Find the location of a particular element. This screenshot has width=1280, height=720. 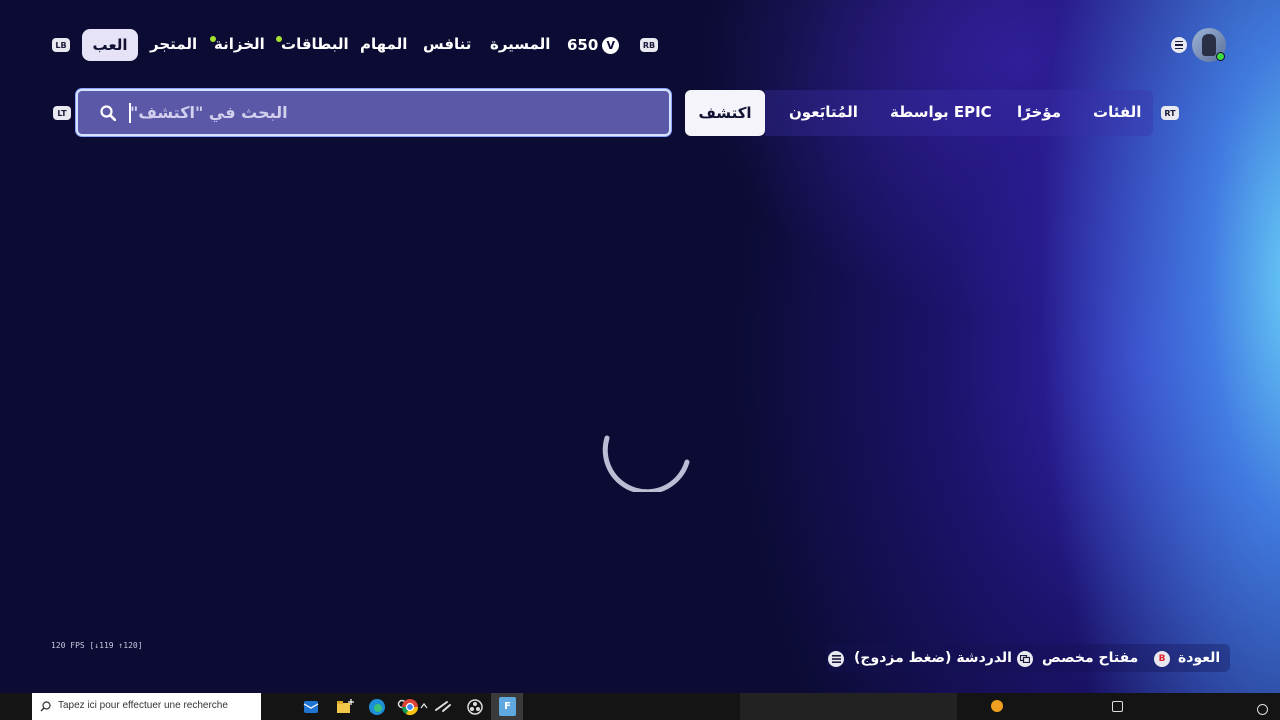

obs-icon is located at coordinates (475, 707).